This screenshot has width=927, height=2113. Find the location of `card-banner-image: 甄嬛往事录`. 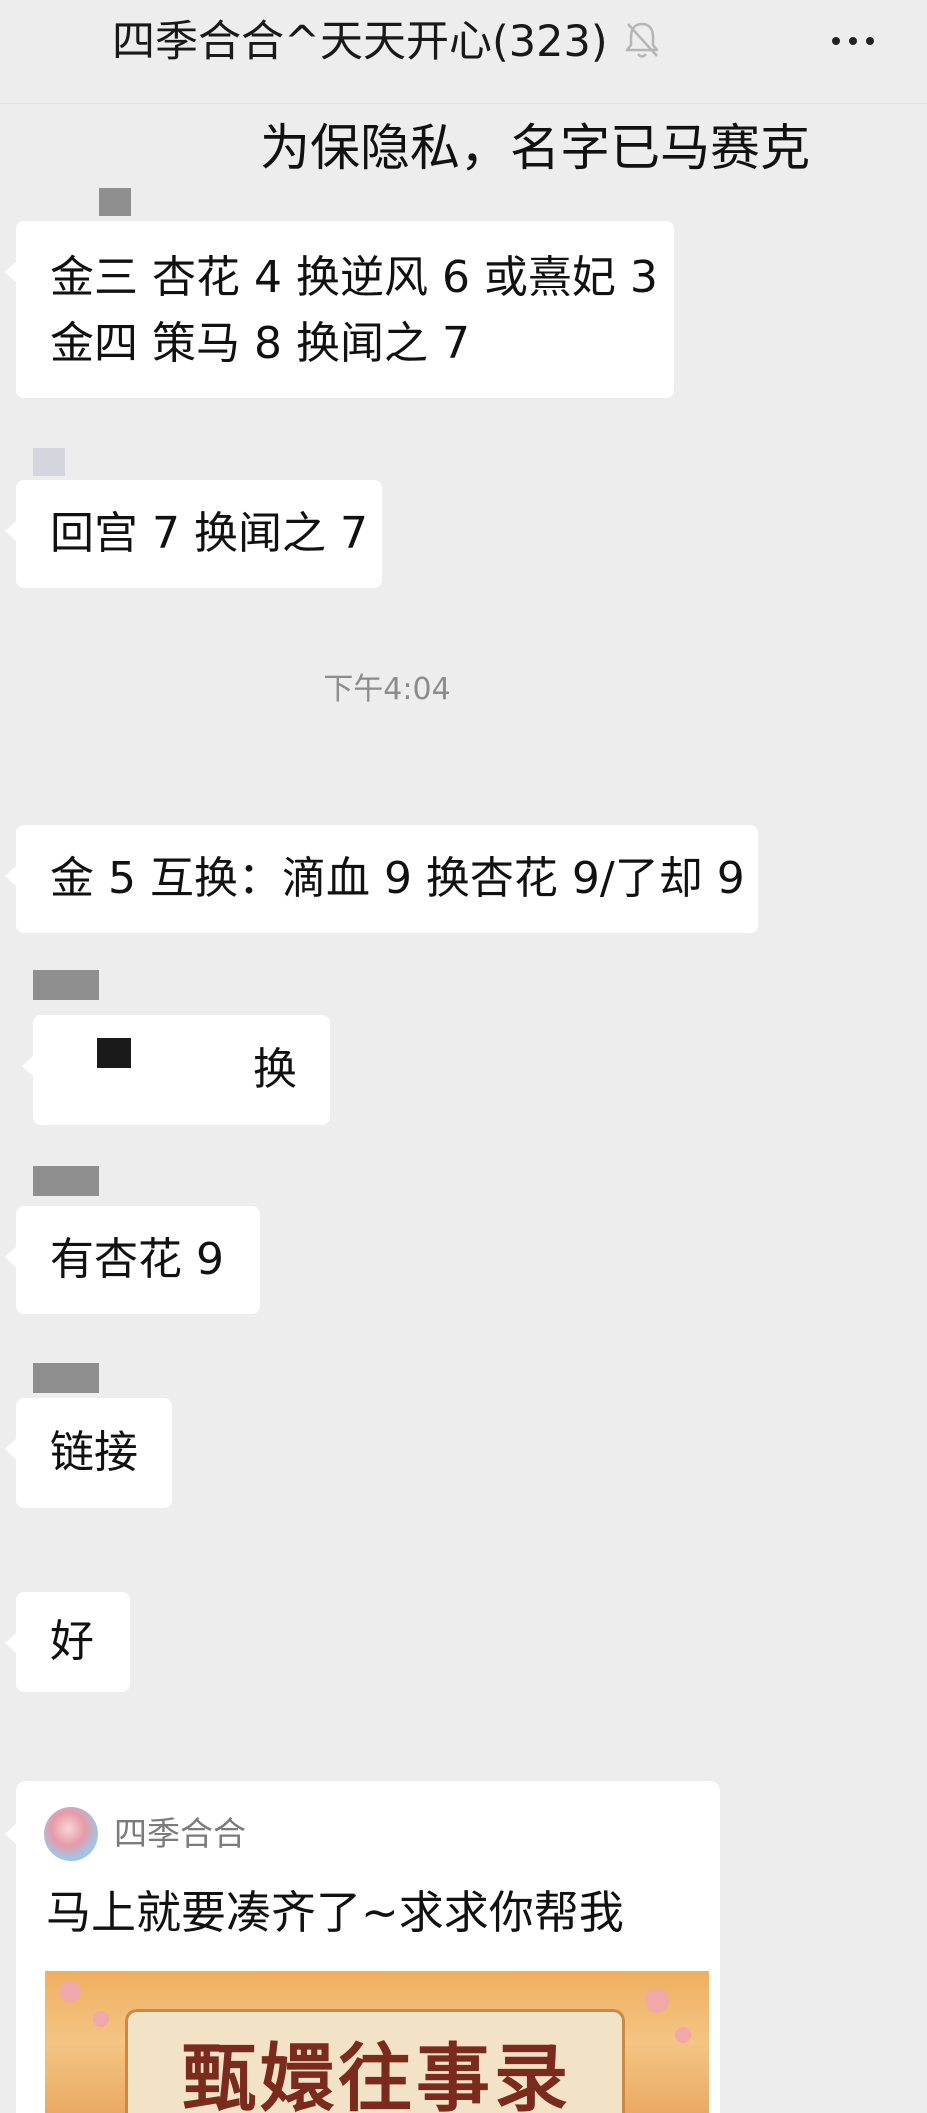

card-banner-image: 甄嬛往事录 is located at coordinates (377, 2042).